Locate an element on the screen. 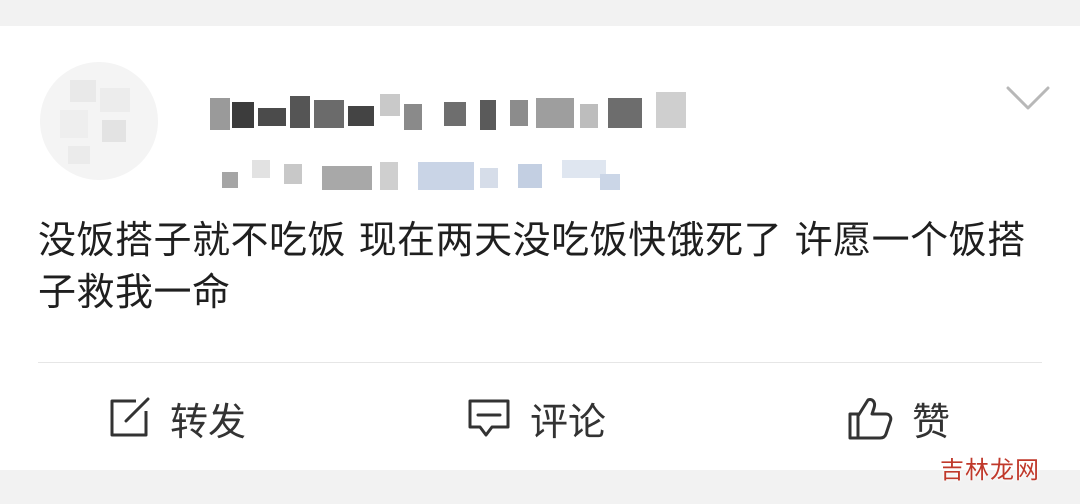 The image size is (1080, 504). comment-bubble-icon is located at coordinates (489, 418).